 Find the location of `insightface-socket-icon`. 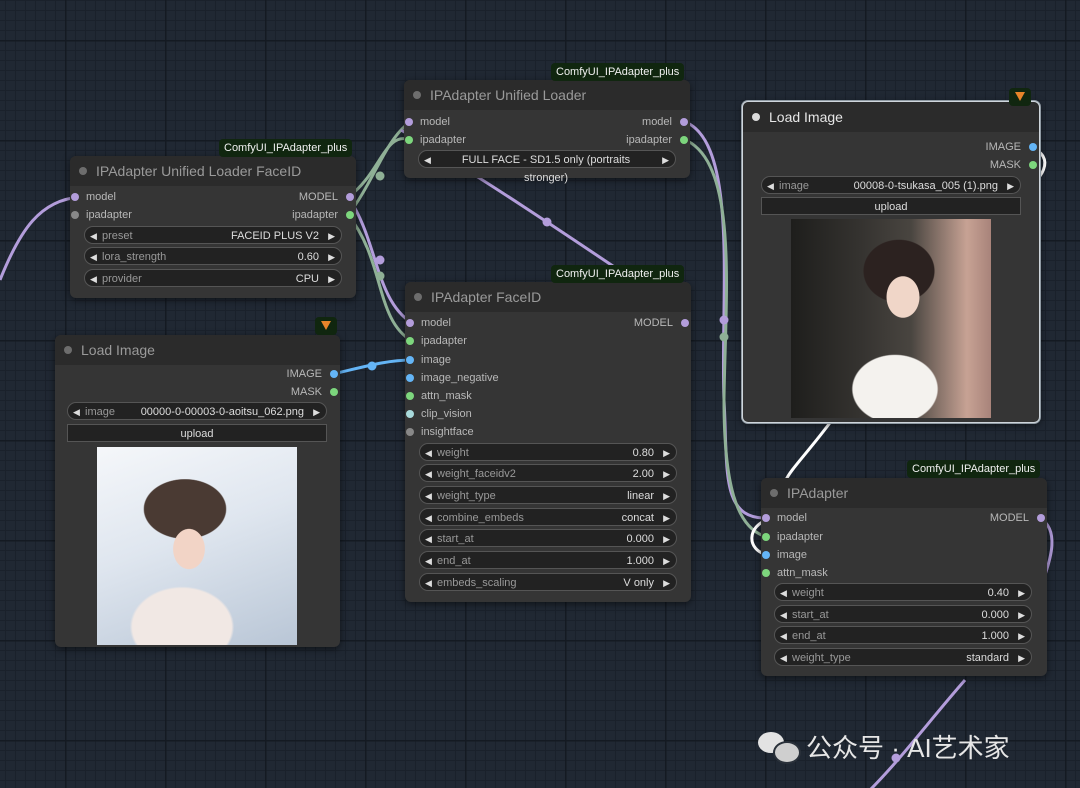

insightface-socket-icon is located at coordinates (410, 432).